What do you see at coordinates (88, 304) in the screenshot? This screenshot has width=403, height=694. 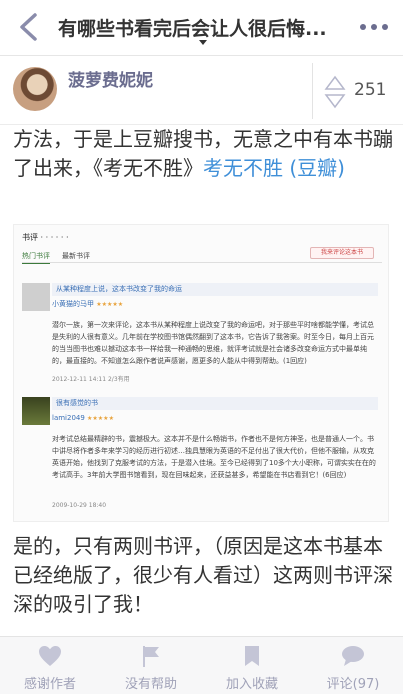 I see `reviewer-name: 小黄猫的马甲 ★★★★★` at bounding box center [88, 304].